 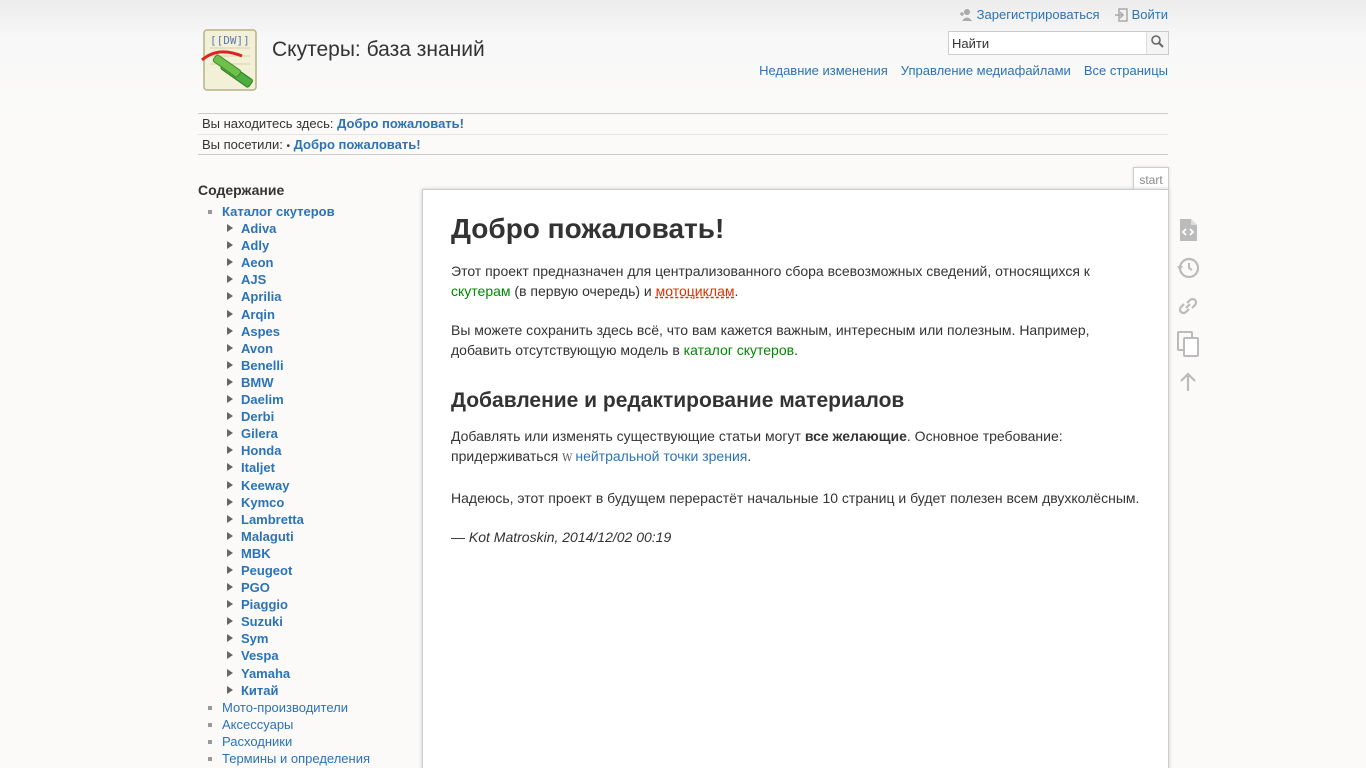 What do you see at coordinates (315, 433) in the screenshot?
I see `brand-item: Gilera` at bounding box center [315, 433].